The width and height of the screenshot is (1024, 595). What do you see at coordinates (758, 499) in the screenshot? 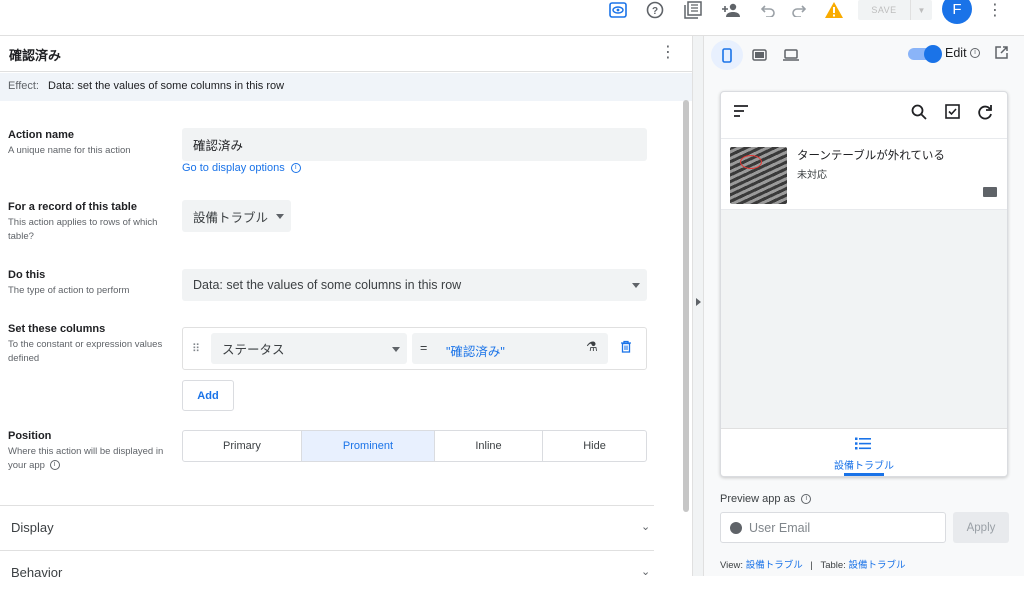
I see `preview-as-text: Preview app as` at bounding box center [758, 499].